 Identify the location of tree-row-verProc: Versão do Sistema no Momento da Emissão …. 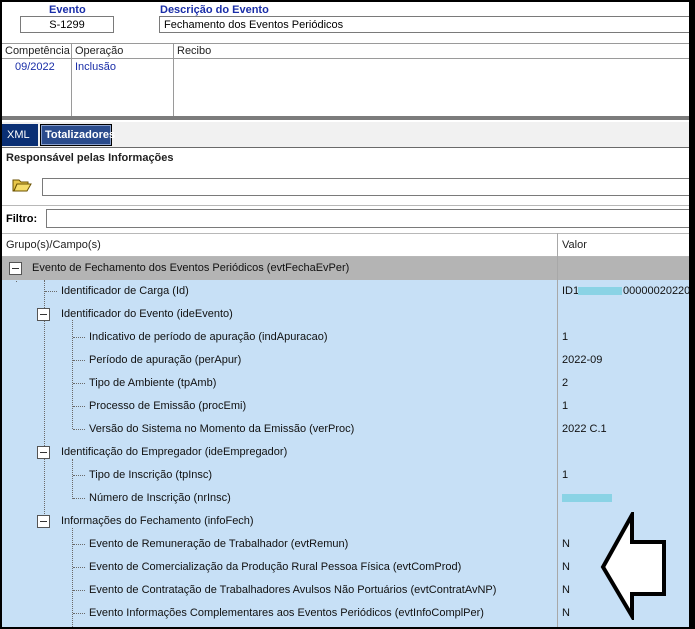
(345, 429).